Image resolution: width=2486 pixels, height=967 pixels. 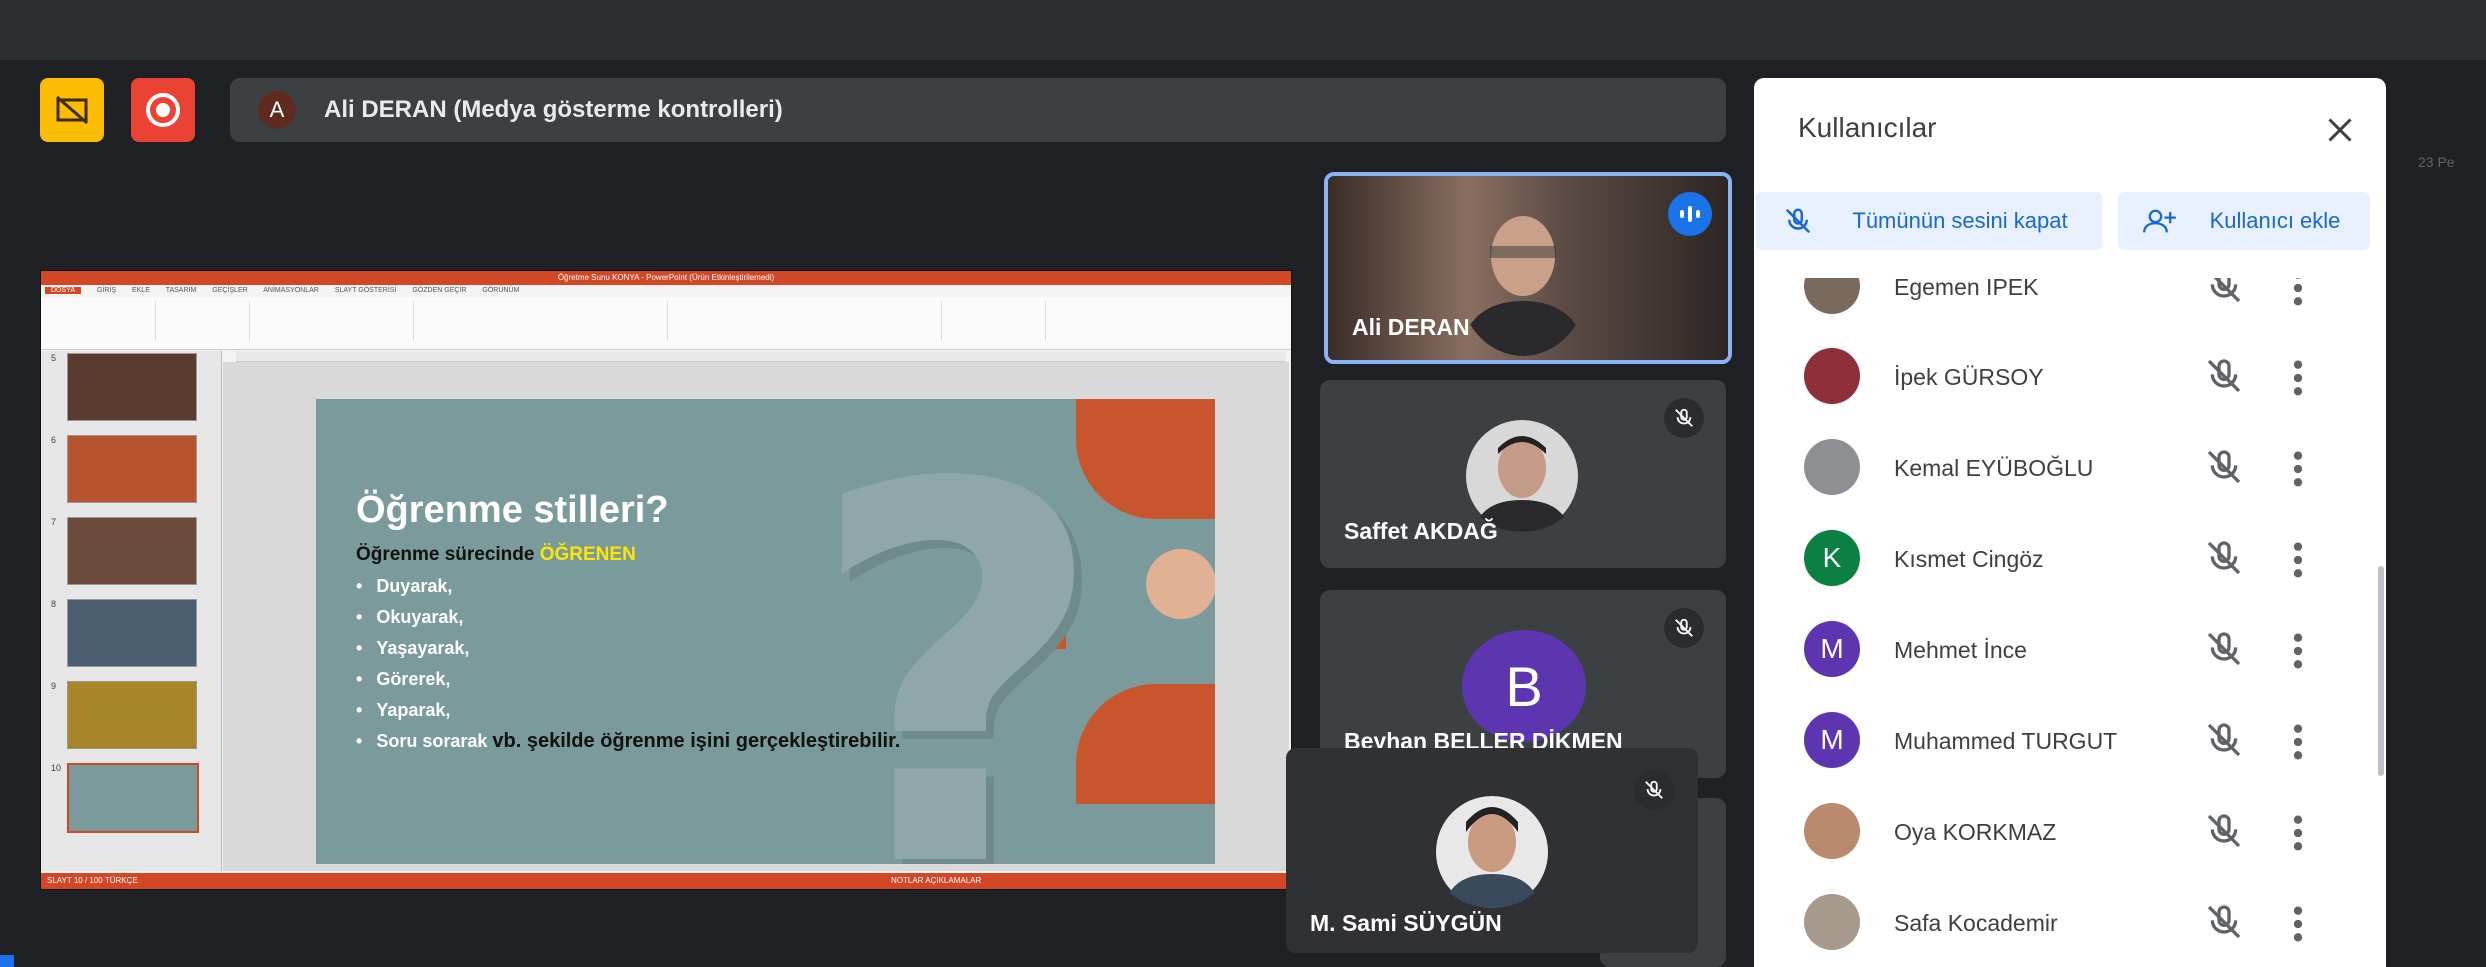 I want to click on participant-row-name: İpek GÜRSOY, so click(x=1969, y=377).